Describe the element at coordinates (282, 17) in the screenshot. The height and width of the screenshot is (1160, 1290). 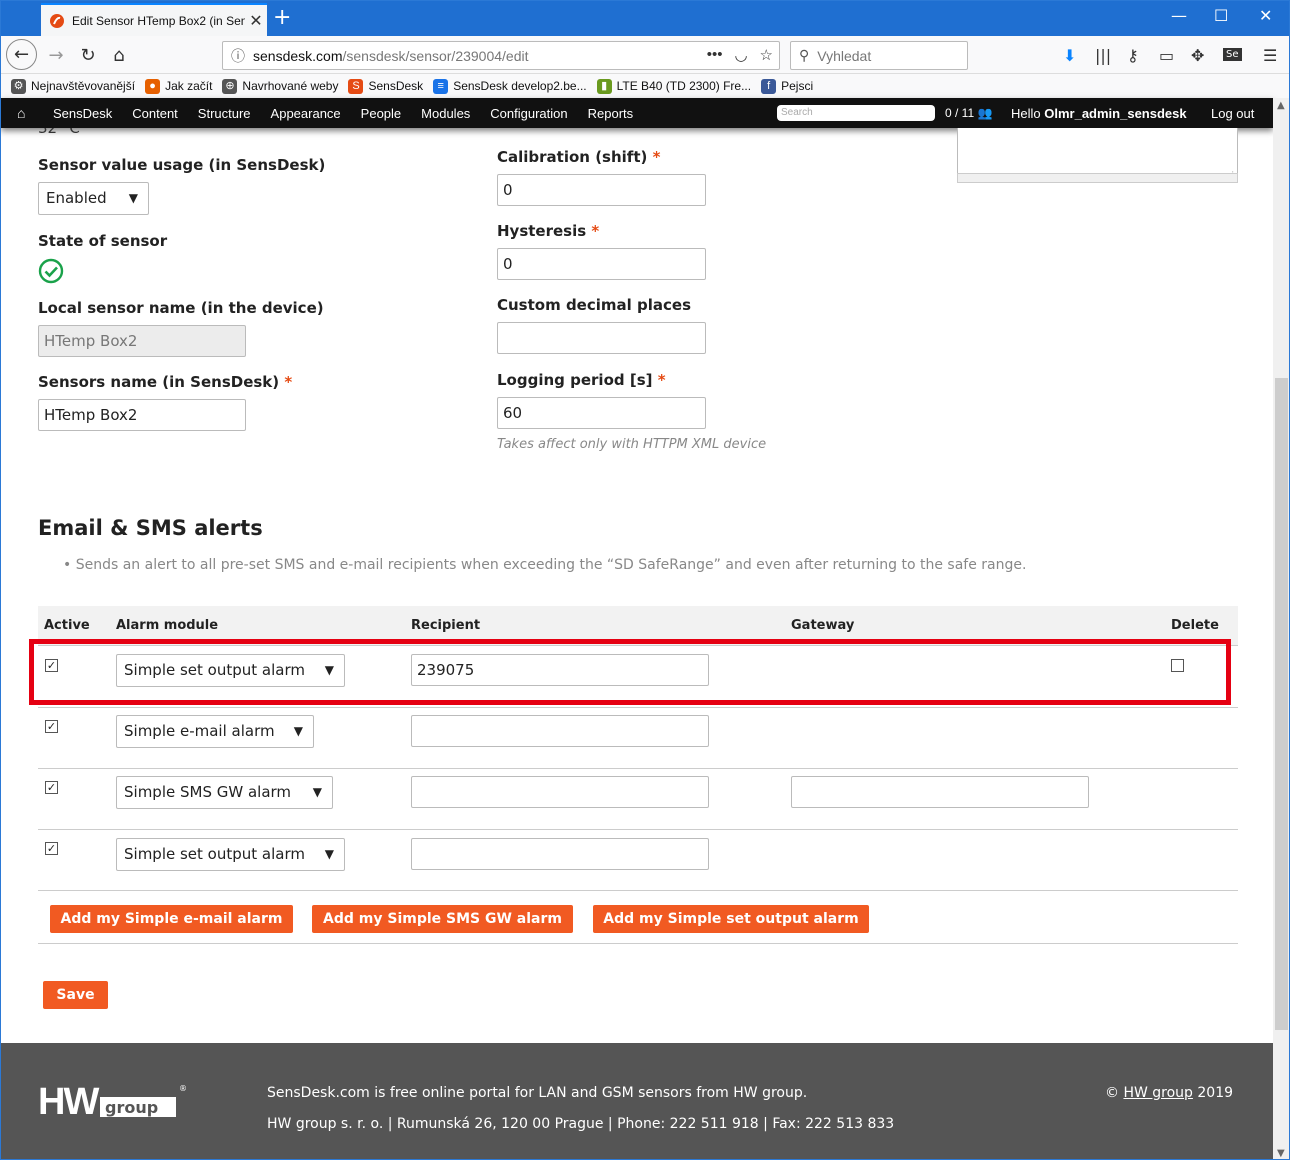
I see `new-tab-icon: +` at that location.